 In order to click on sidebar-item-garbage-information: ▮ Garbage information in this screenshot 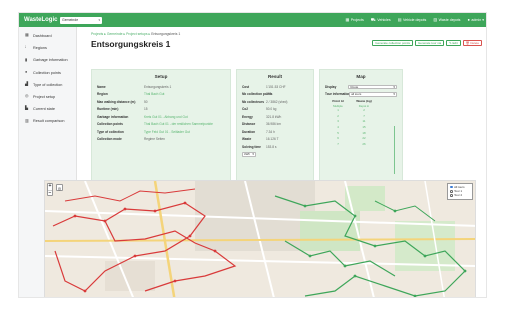, I will do `click(47, 60)`.